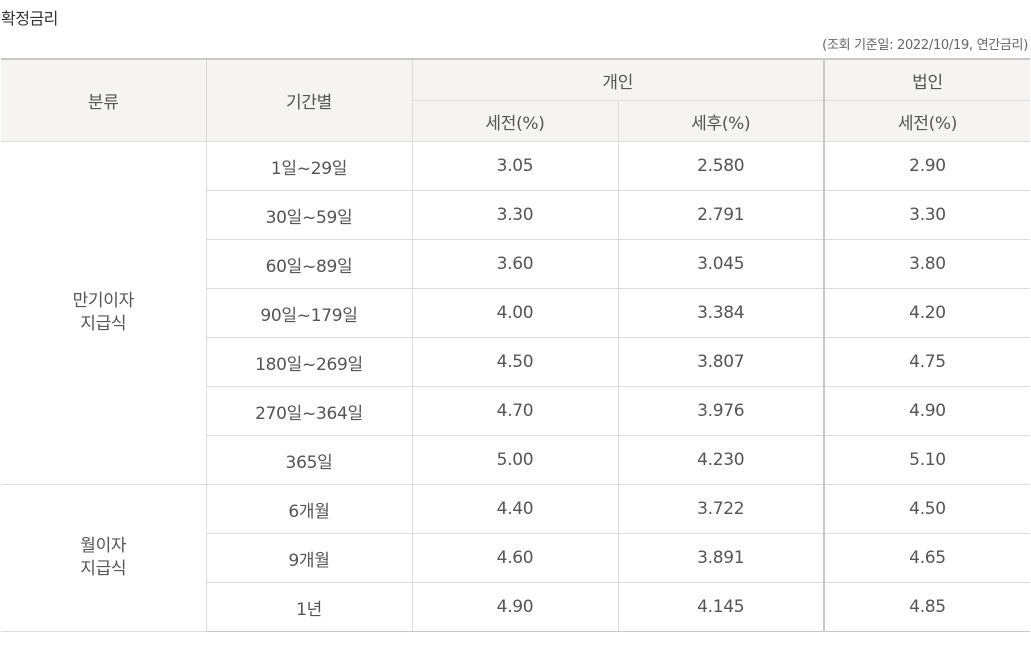 The width and height of the screenshot is (1031, 649). Describe the element at coordinates (926, 215) in the screenshot. I see `corp-pre-tax-cell: 3.30` at that location.